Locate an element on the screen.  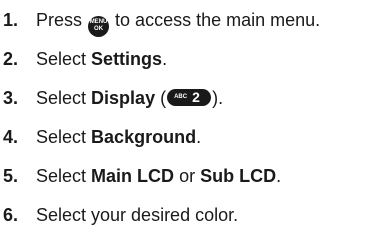
step-text: Select Main LCD or Sub LCD. is located at coordinates (158, 176).